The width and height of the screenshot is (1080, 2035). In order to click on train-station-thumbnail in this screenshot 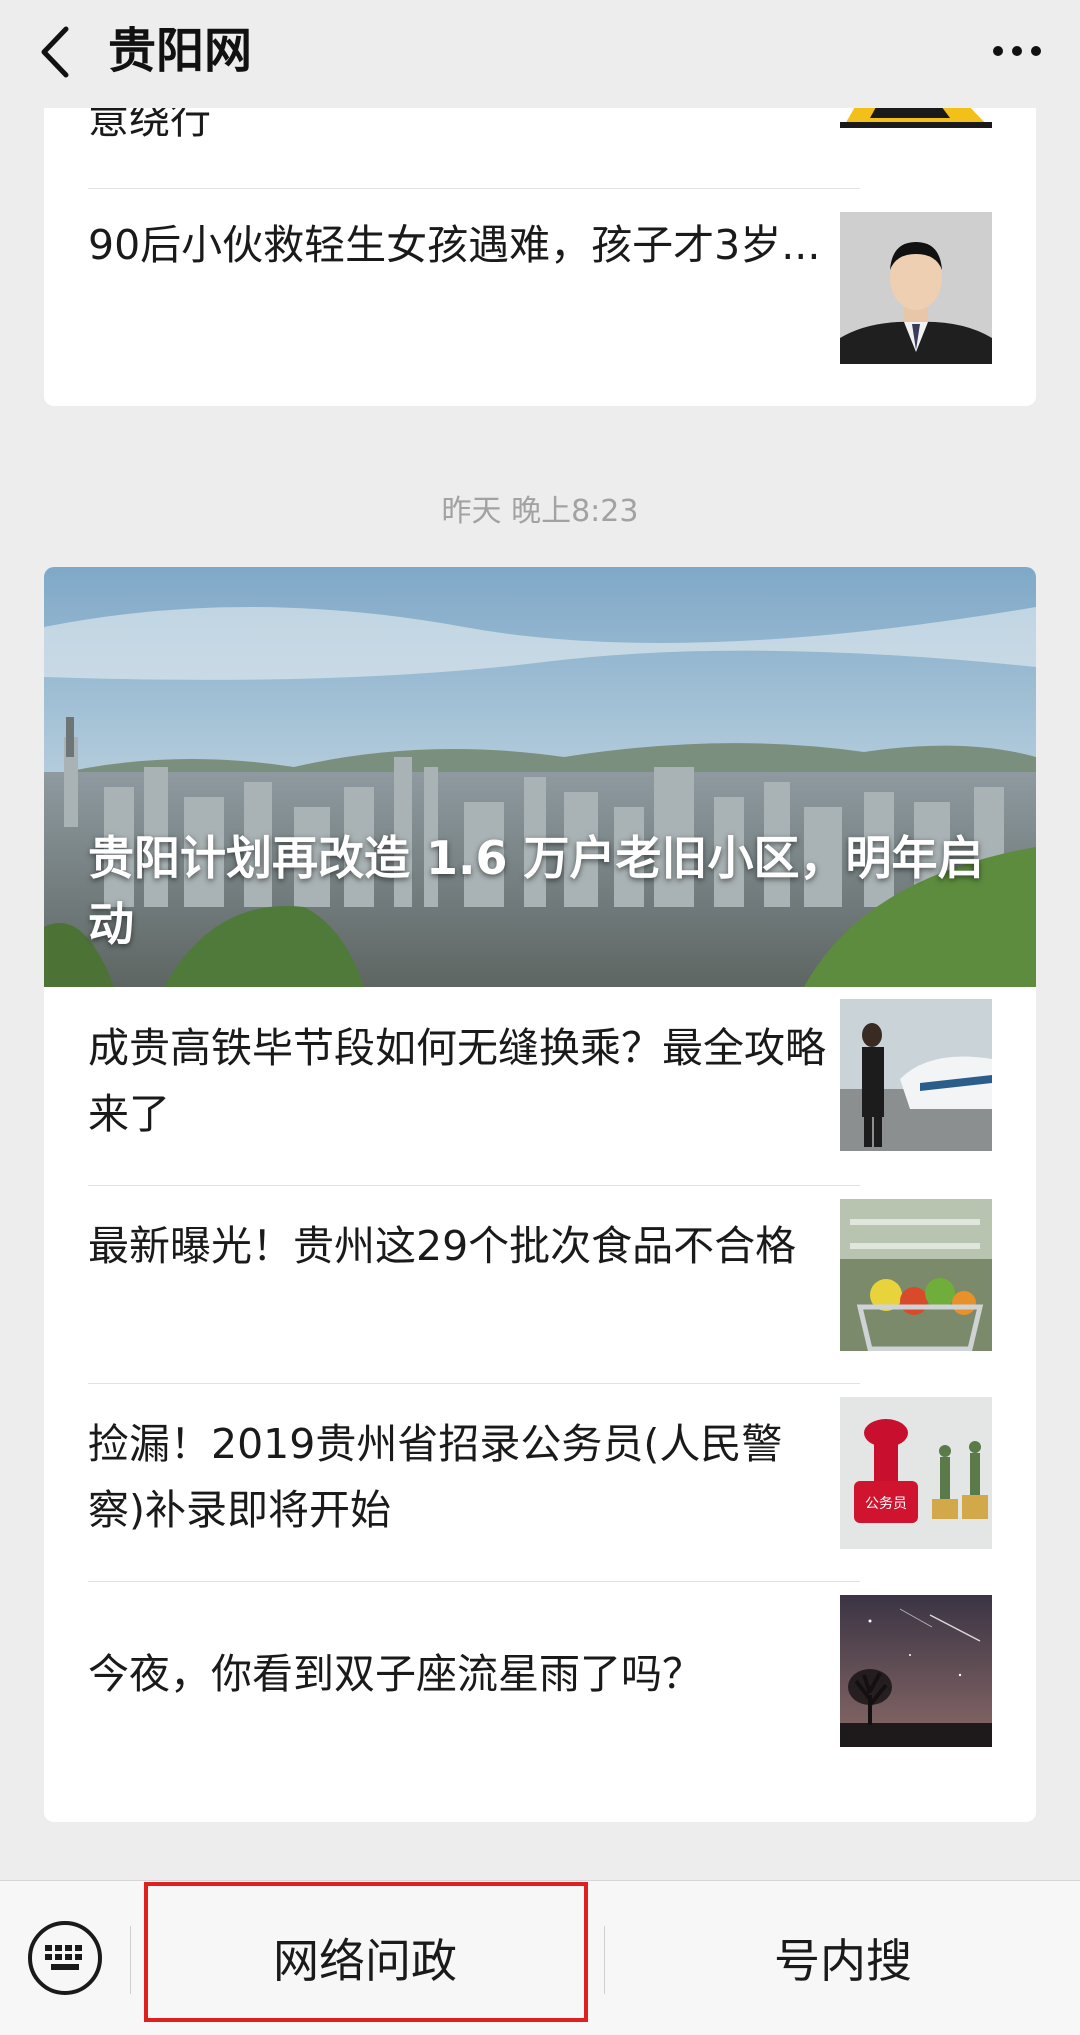, I will do `click(916, 1075)`.